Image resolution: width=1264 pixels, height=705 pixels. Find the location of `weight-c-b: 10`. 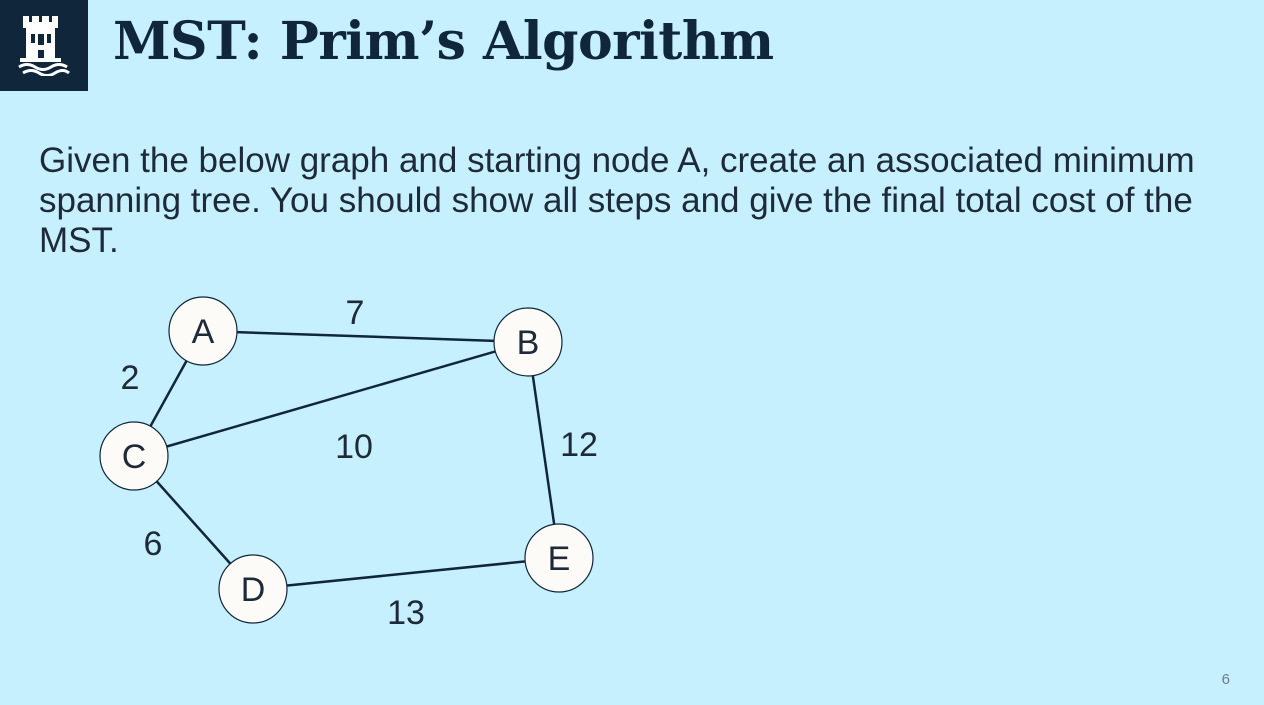

weight-c-b: 10 is located at coordinates (354, 447).